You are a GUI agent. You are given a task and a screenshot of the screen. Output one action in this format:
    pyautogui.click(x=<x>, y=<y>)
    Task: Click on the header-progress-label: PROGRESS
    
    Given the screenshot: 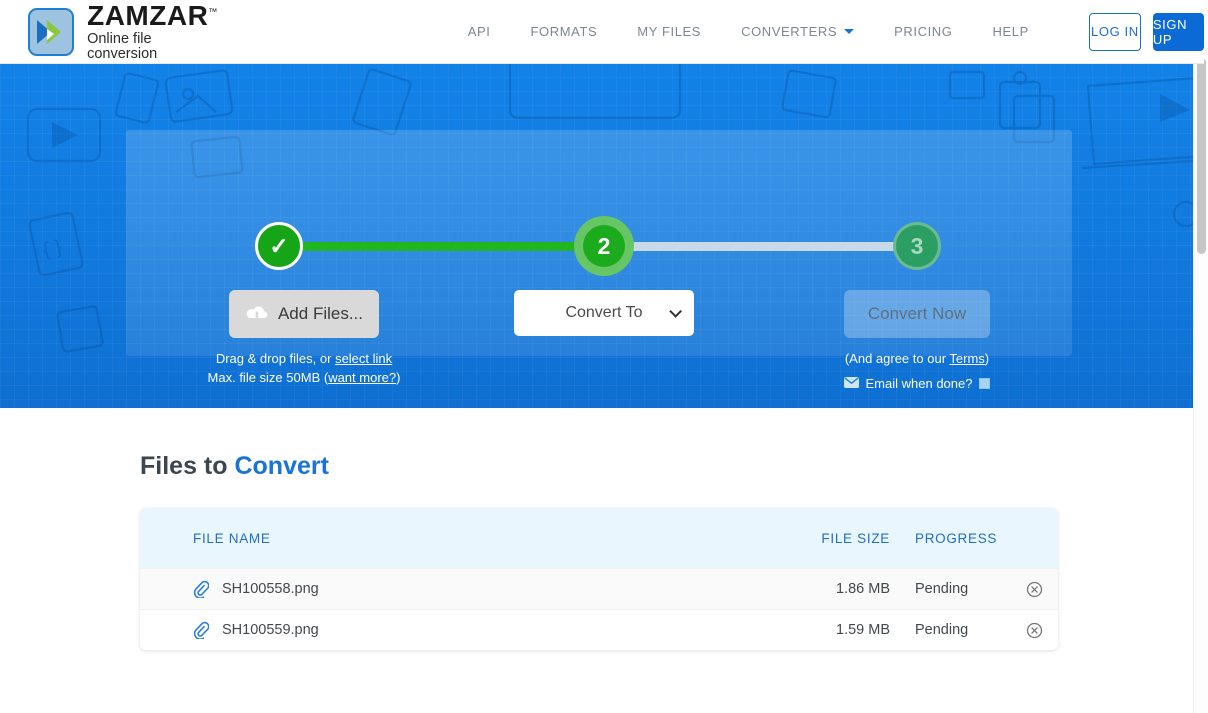 What is the action you would take?
    pyautogui.click(x=956, y=538)
    